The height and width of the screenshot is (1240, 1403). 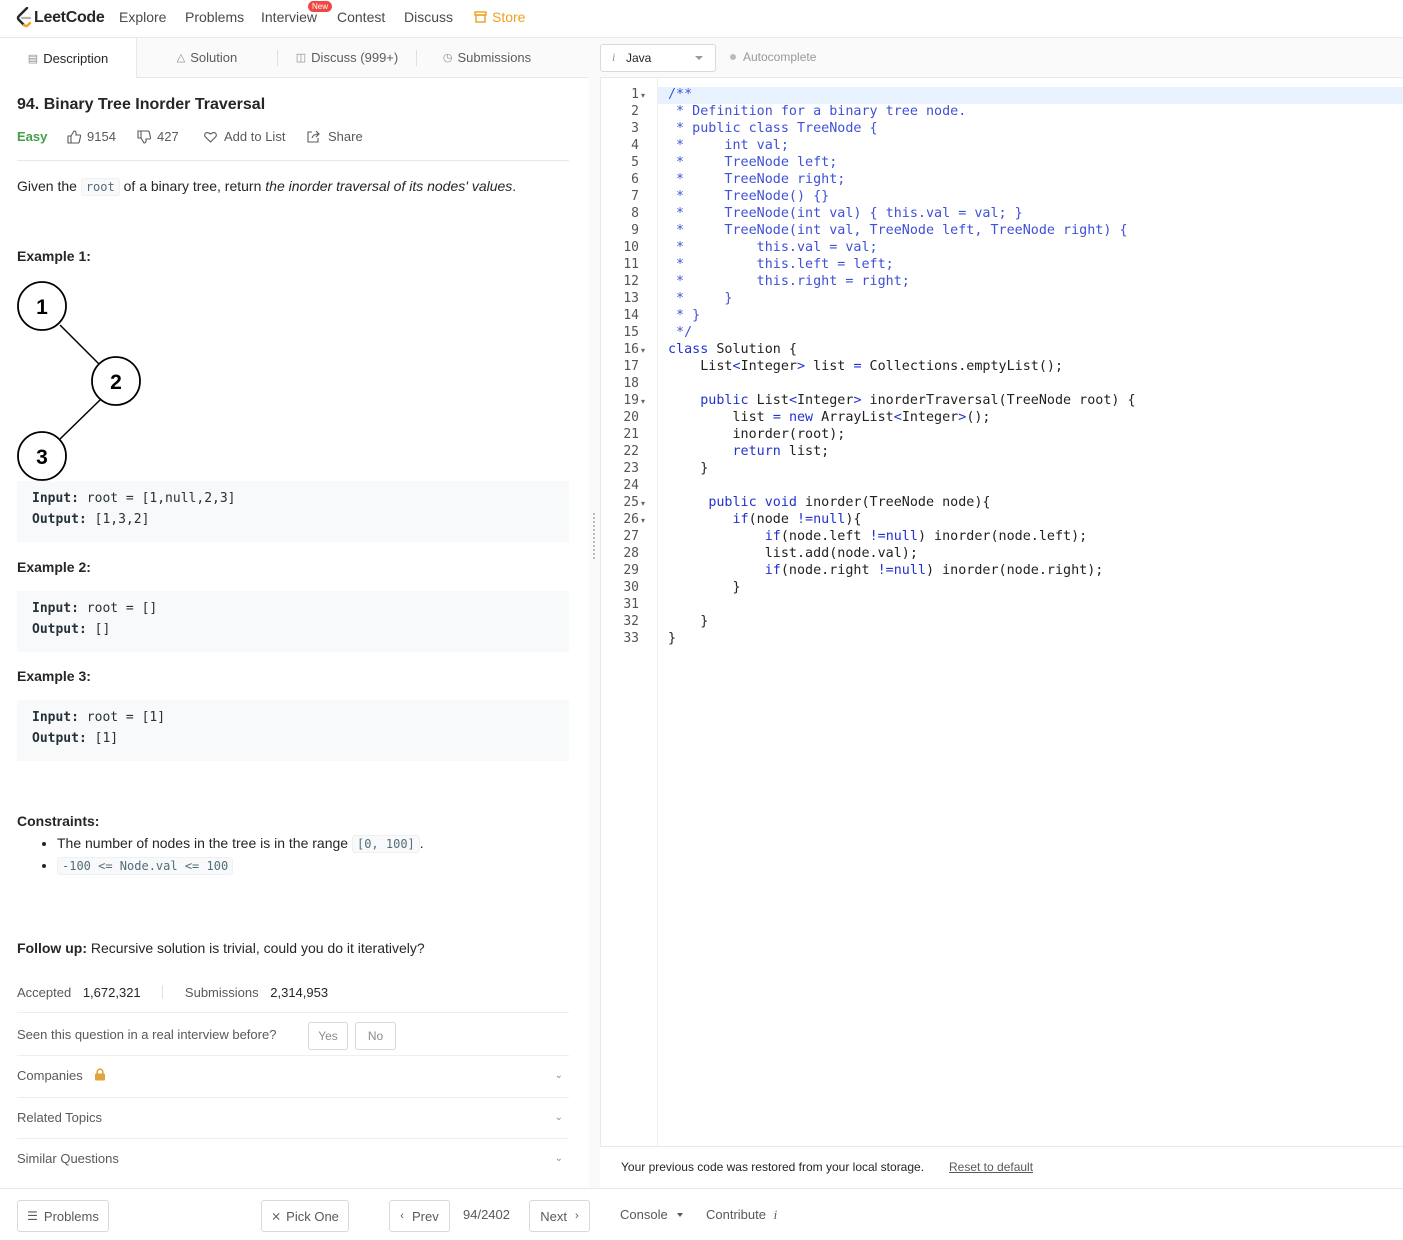 What do you see at coordinates (221, 992) in the screenshot?
I see `submissions-label: Submissions` at bounding box center [221, 992].